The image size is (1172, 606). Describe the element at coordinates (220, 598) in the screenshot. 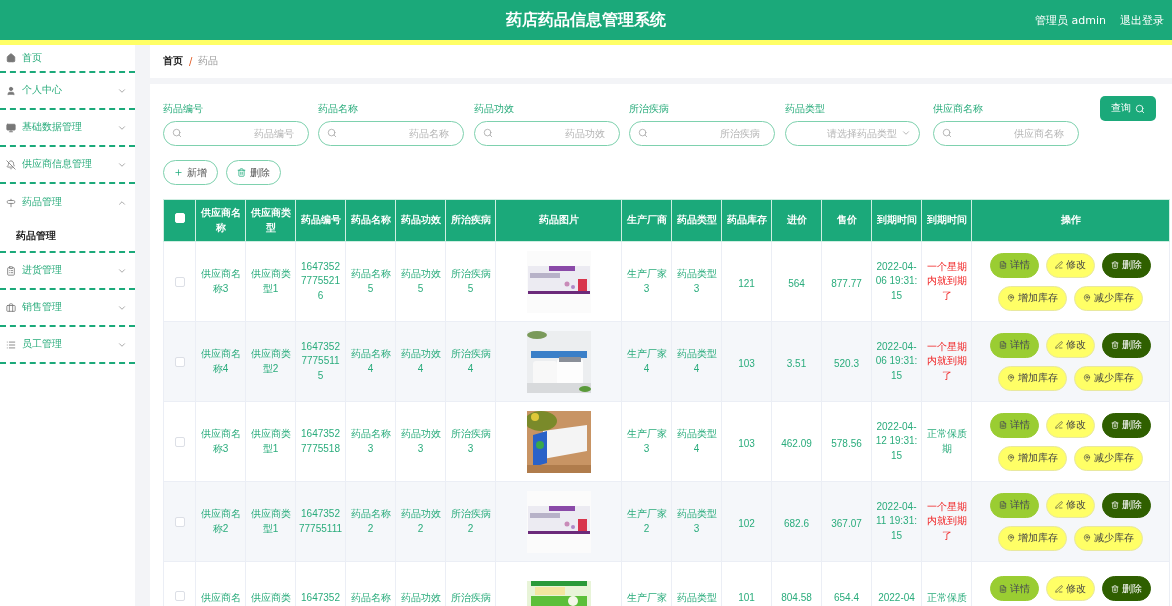

I see `table-cell-text: 供应商名` at that location.